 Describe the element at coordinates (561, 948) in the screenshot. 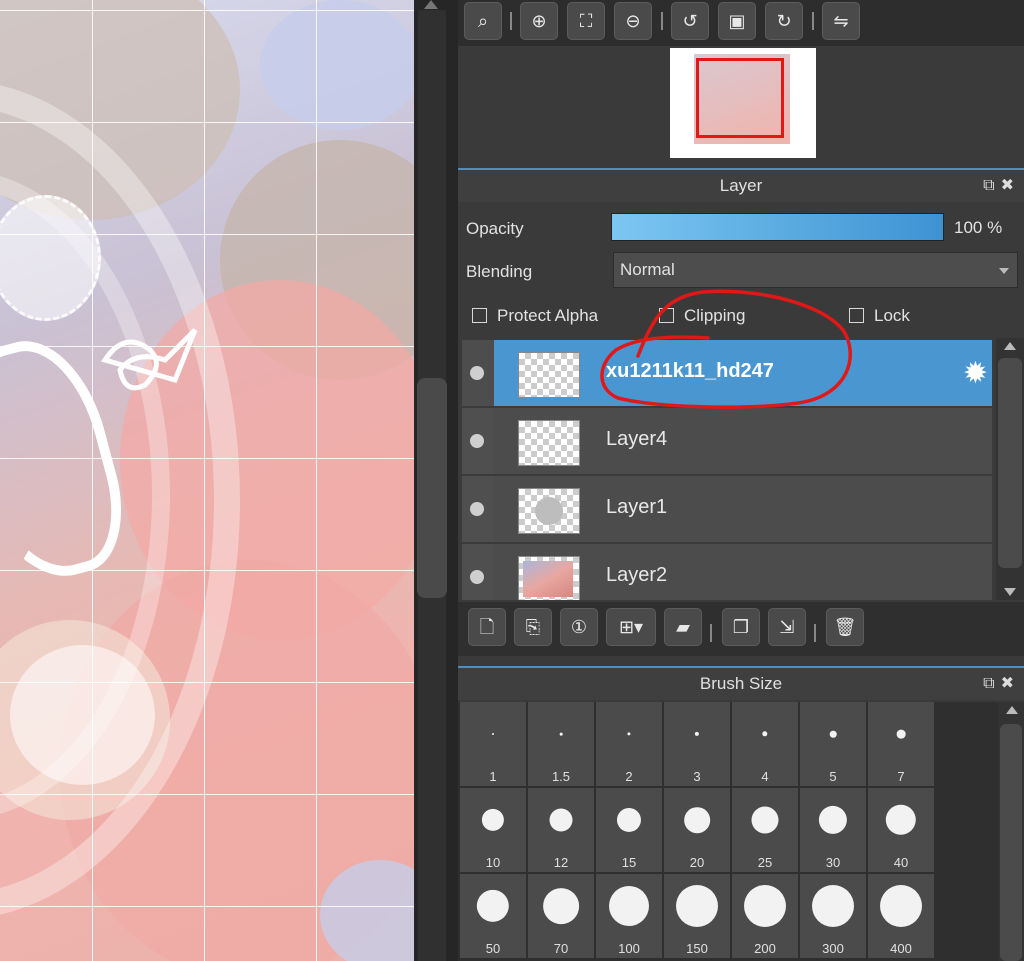

I see `brush-size-label: 70` at that location.